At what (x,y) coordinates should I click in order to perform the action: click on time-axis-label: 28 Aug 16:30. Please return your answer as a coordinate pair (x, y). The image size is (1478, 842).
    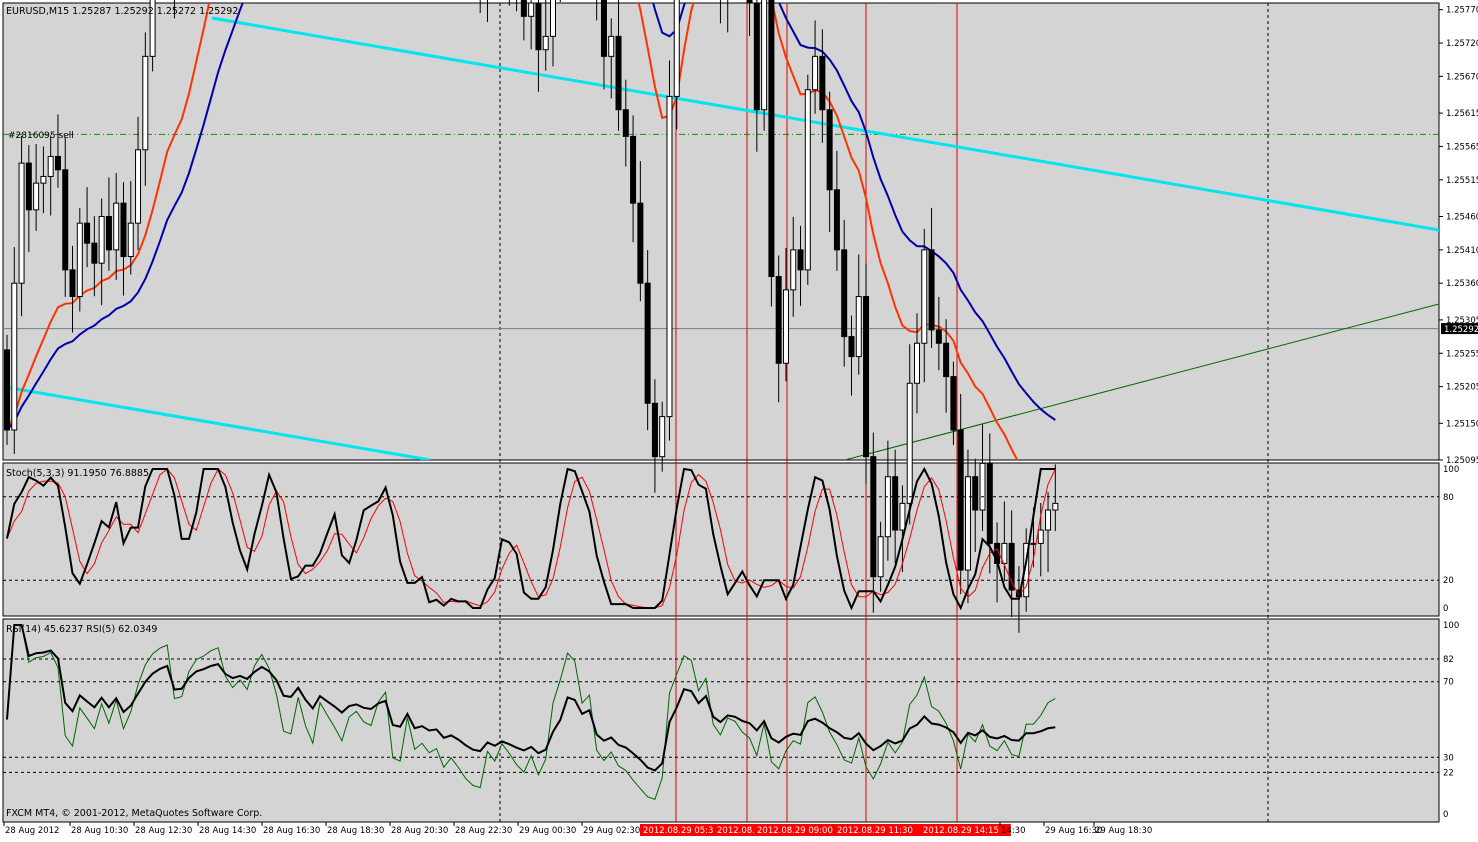
    Looking at the image, I should click on (291, 831).